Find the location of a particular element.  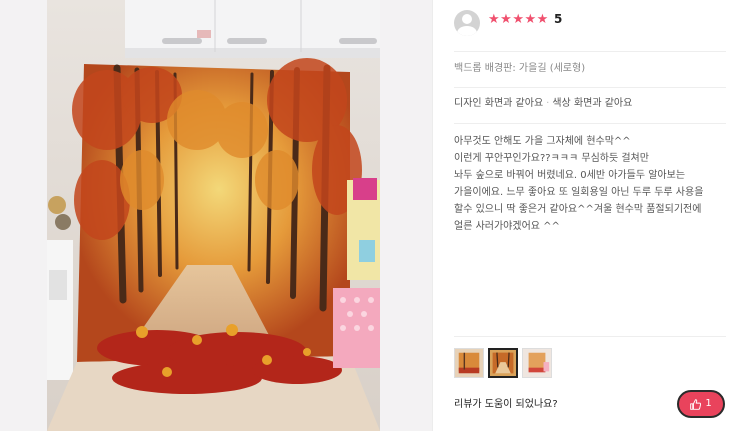

review-text-line: 아무것도 안해도 가을 그자체에 현수막^^ is located at coordinates (542, 141).